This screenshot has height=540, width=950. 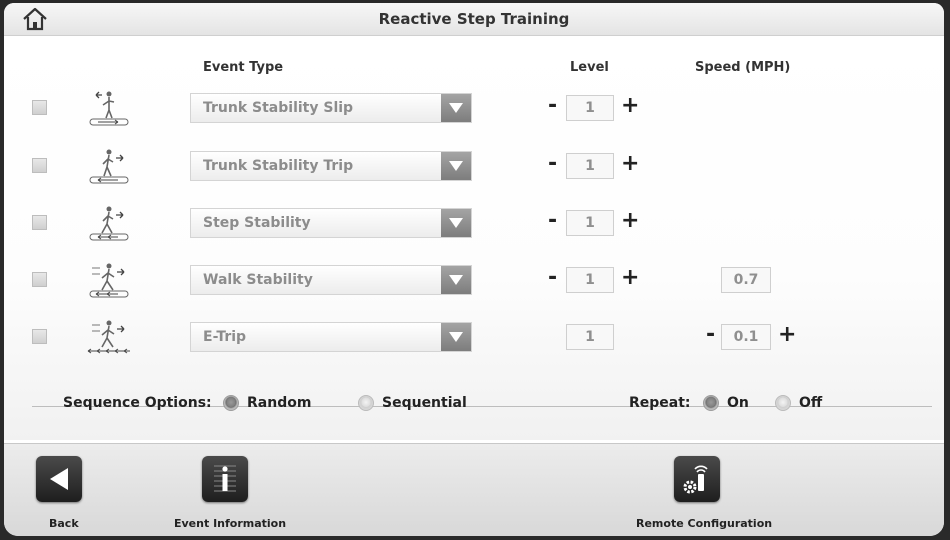 I want to click on remote-gear-icon, so click(x=695, y=479).